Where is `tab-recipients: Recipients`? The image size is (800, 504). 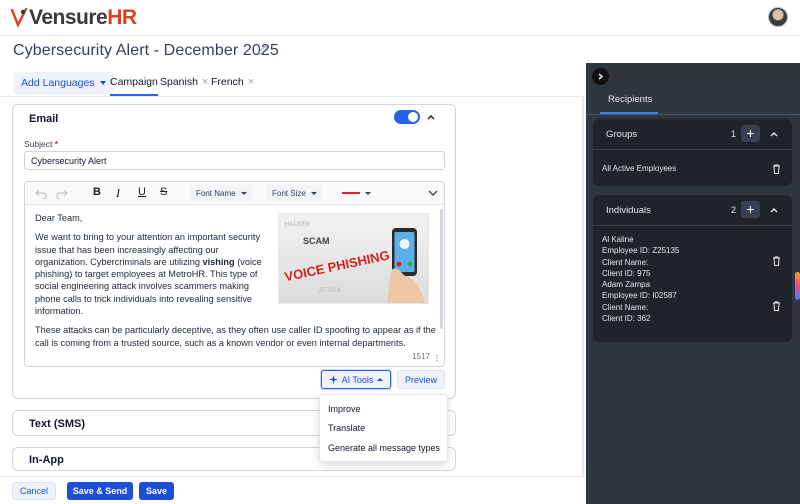
tab-recipients: Recipients is located at coordinates (630, 99).